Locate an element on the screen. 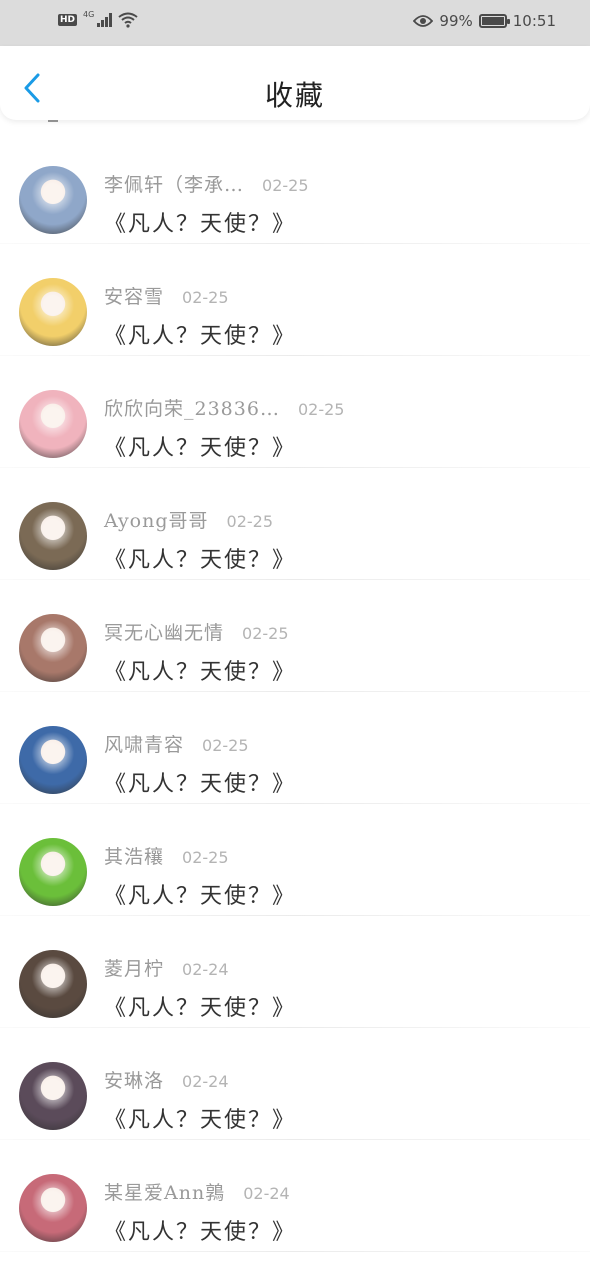 Image resolution: width=590 pixels, height=1280 pixels. author-name: 菱月柠 is located at coordinates (134, 967).